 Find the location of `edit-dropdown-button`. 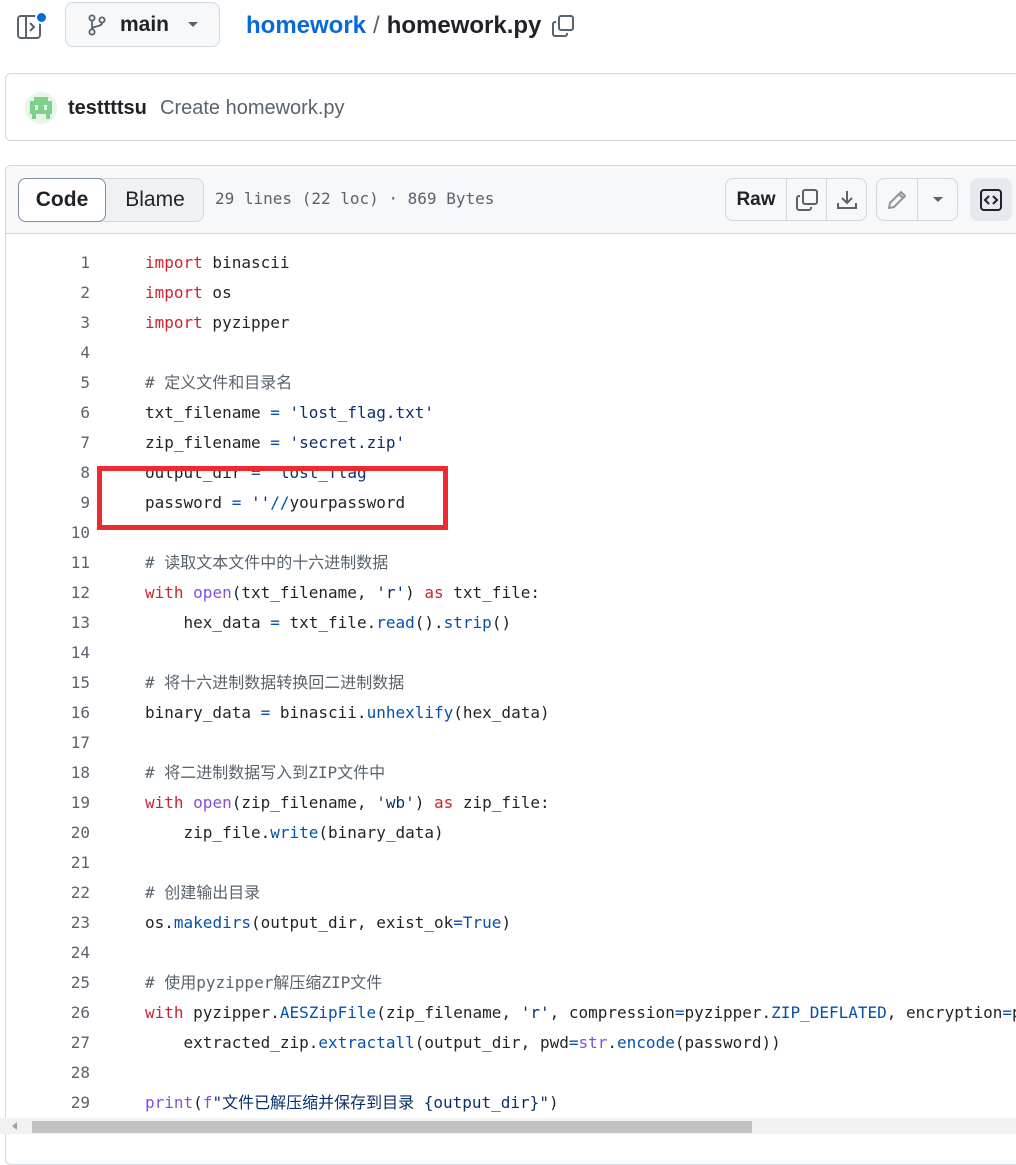

edit-dropdown-button is located at coordinates (937, 199).